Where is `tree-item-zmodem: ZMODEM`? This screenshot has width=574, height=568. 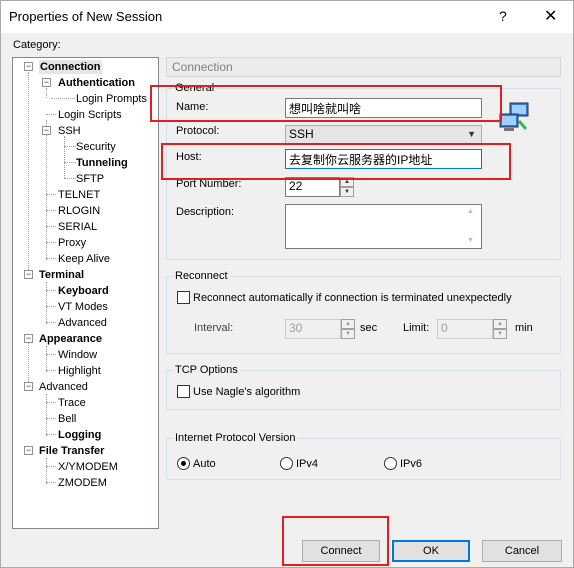 tree-item-zmodem: ZMODEM is located at coordinates (82, 483).